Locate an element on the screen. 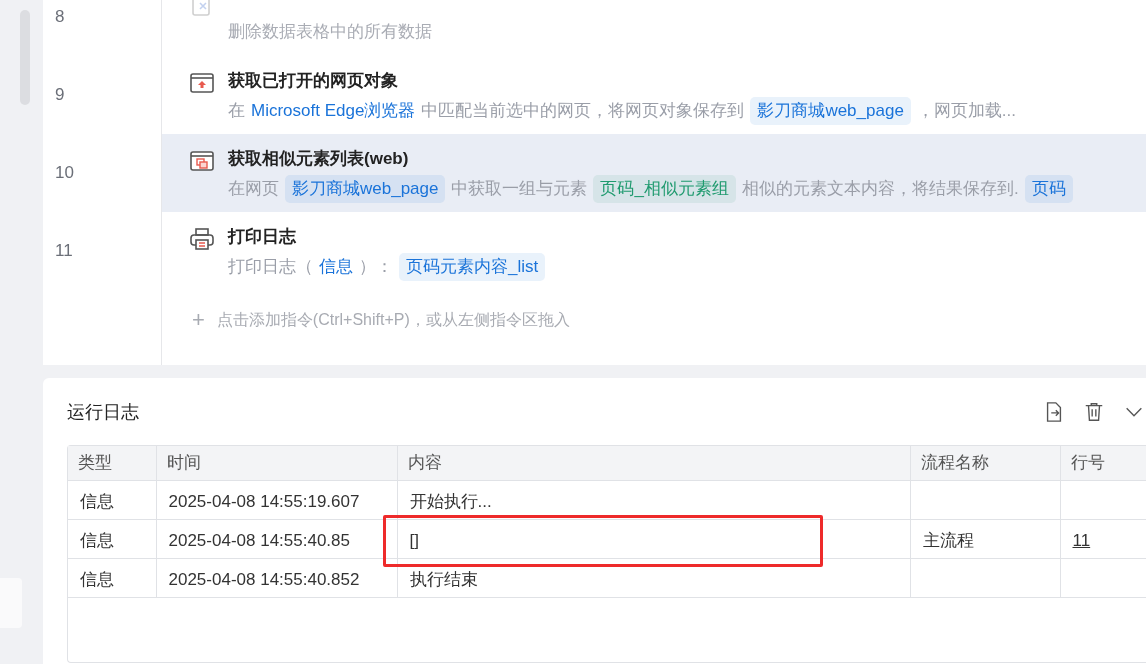 The width and height of the screenshot is (1146, 664). variable-tag: 页码元素内容_list is located at coordinates (472, 267).